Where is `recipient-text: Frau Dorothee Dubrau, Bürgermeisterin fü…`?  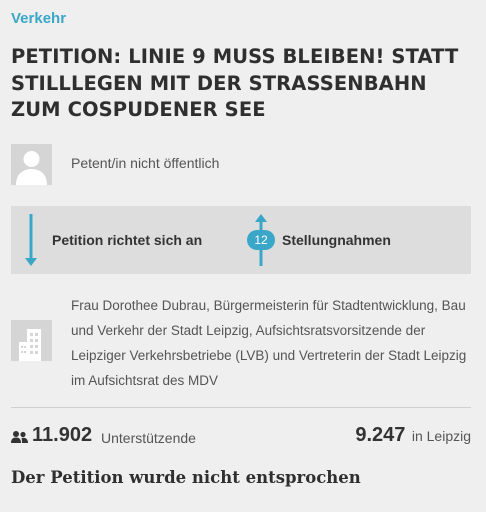 recipient-text: Frau Dorothee Dubrau, Bürgermeisterin fü… is located at coordinates (269, 343).